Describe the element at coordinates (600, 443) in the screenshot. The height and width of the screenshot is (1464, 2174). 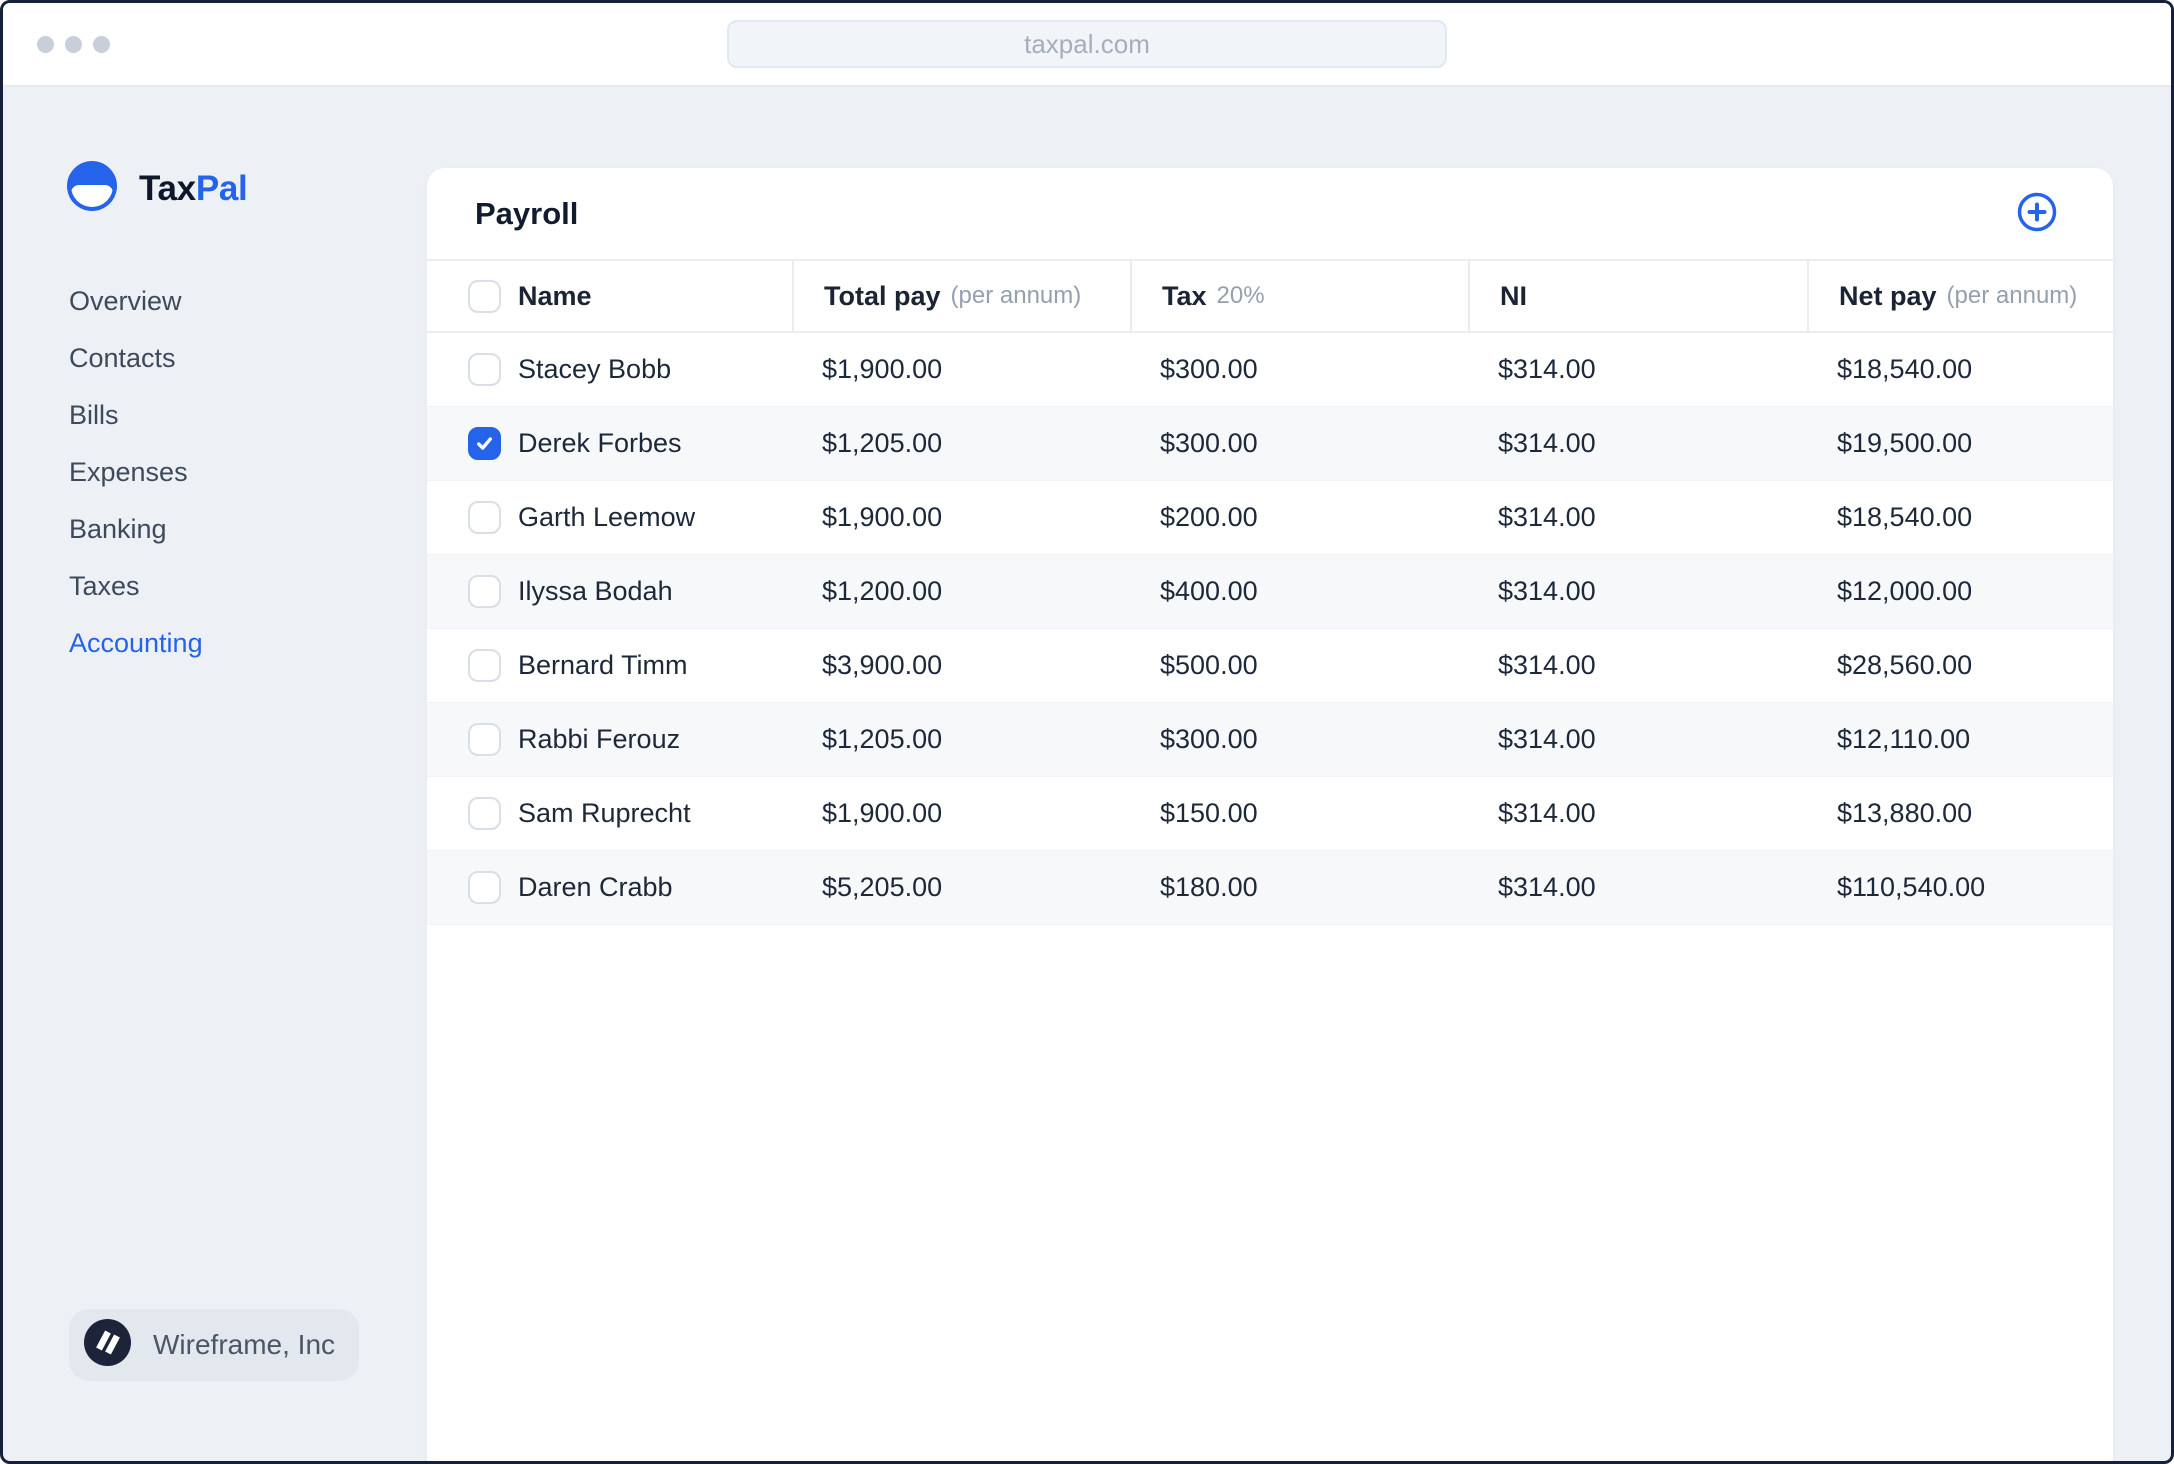
I see `cell-name: Derek Forbes` at that location.